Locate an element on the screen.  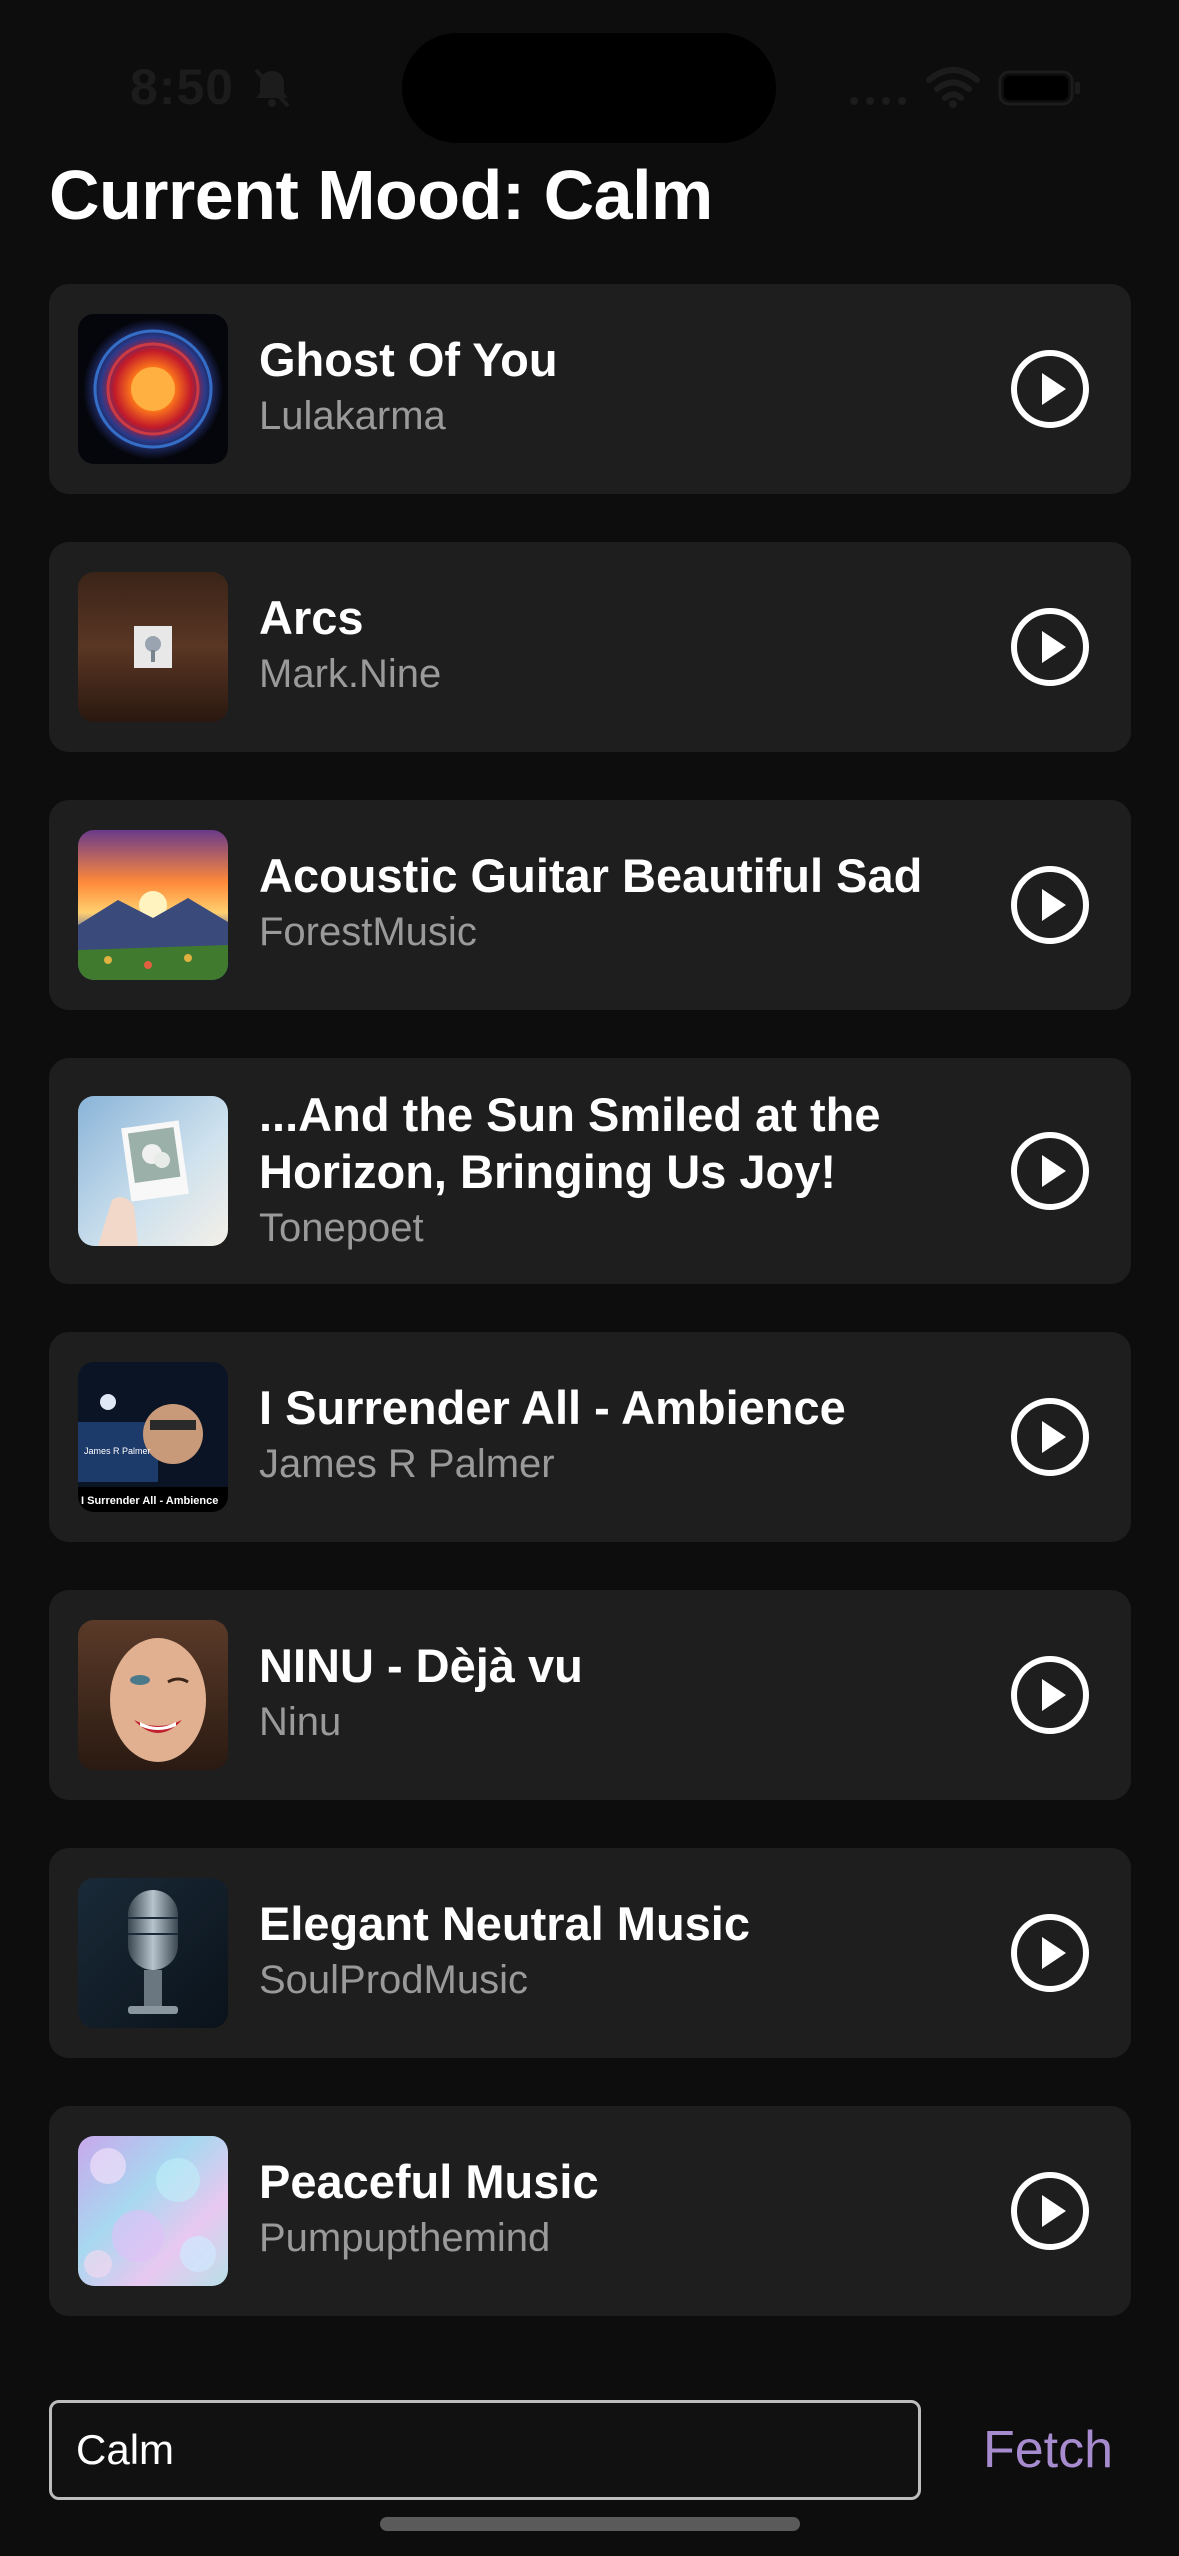
fetch-button: Fetch is located at coordinates (1048, 2450).